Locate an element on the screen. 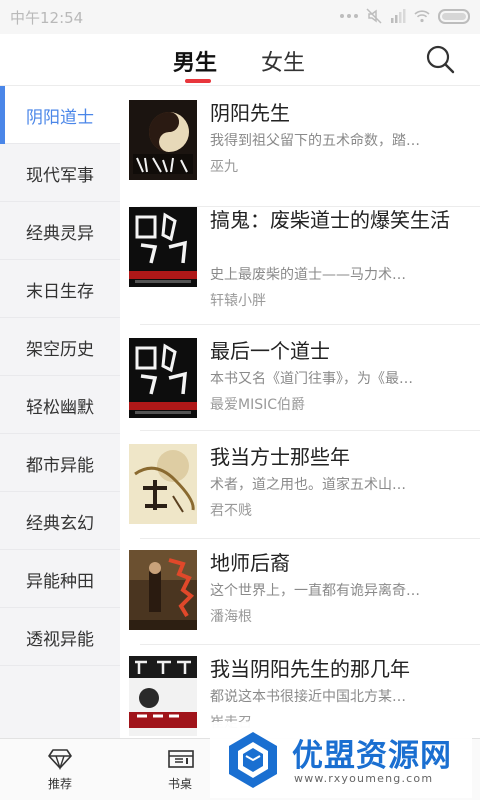 Image resolution: width=480 pixels, height=800 pixels. top-tab-bar: 男生 女生 is located at coordinates (240, 60).